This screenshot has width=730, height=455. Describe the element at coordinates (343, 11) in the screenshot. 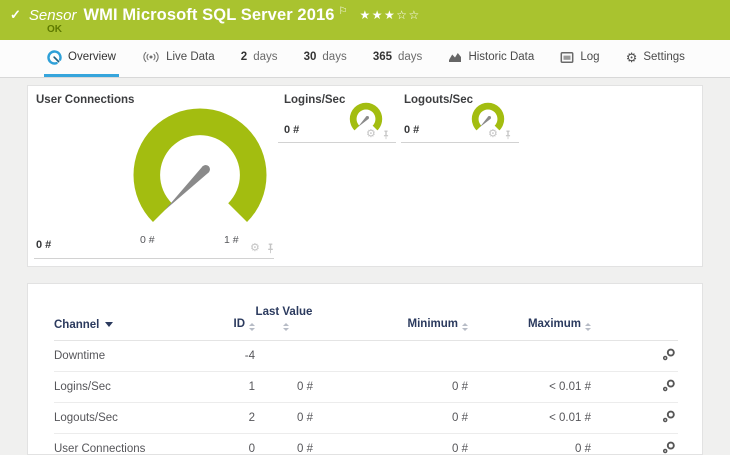

I see `priority-flag-icon: ⚐` at that location.